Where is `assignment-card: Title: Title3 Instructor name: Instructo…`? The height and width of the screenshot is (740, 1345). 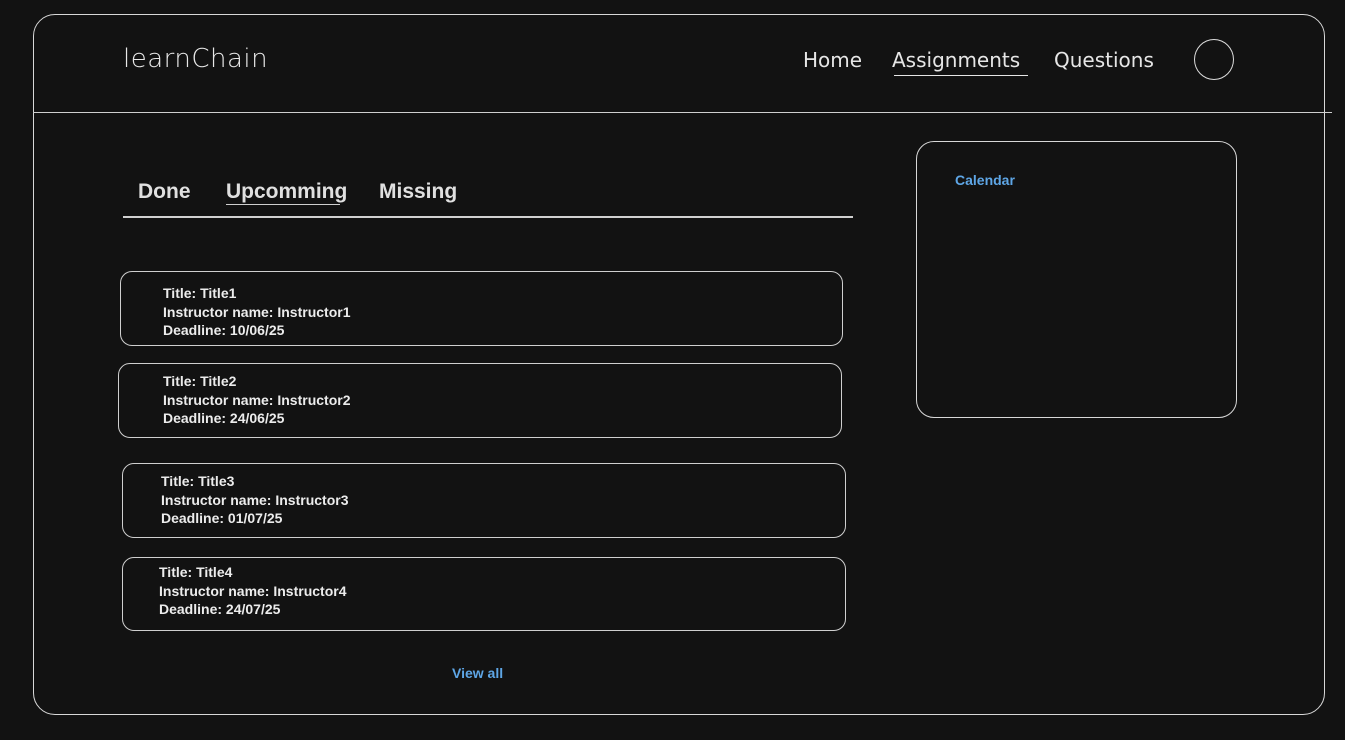 assignment-card: Title: Title3 Instructor name: Instructo… is located at coordinates (484, 500).